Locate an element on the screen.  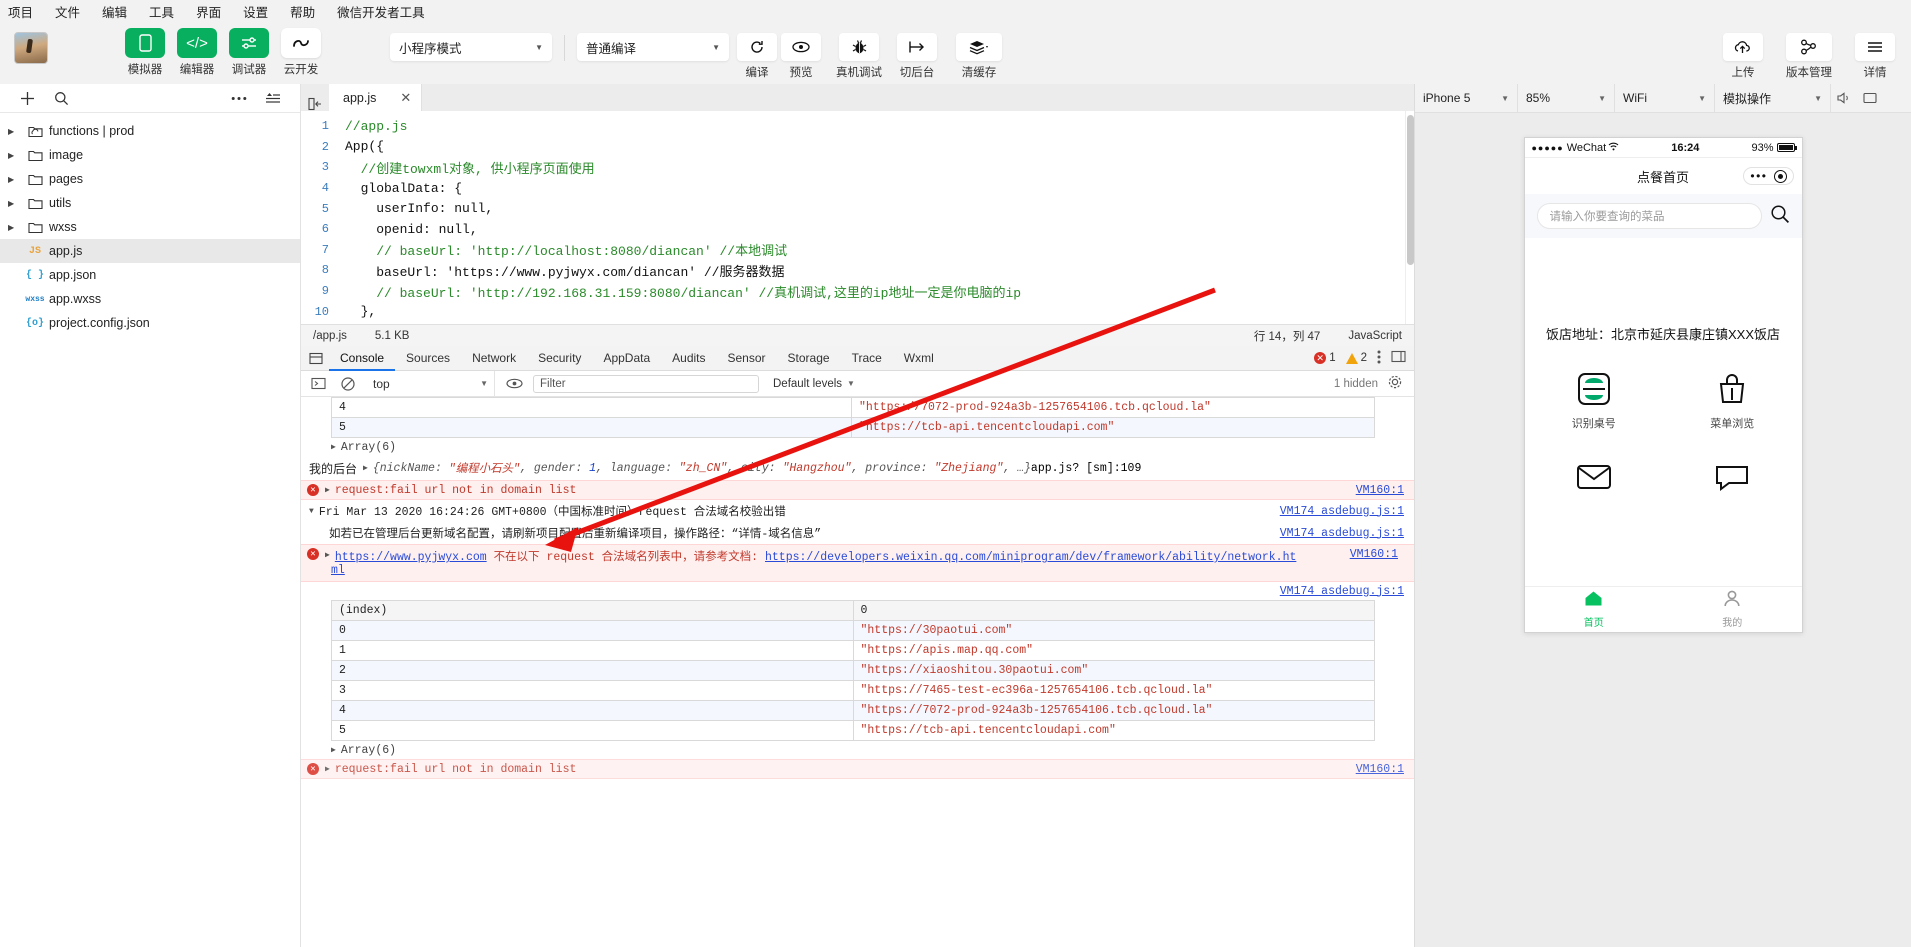
group-source-link: VM174 asdebug.js:1 is located at coordinates (1347, 511).